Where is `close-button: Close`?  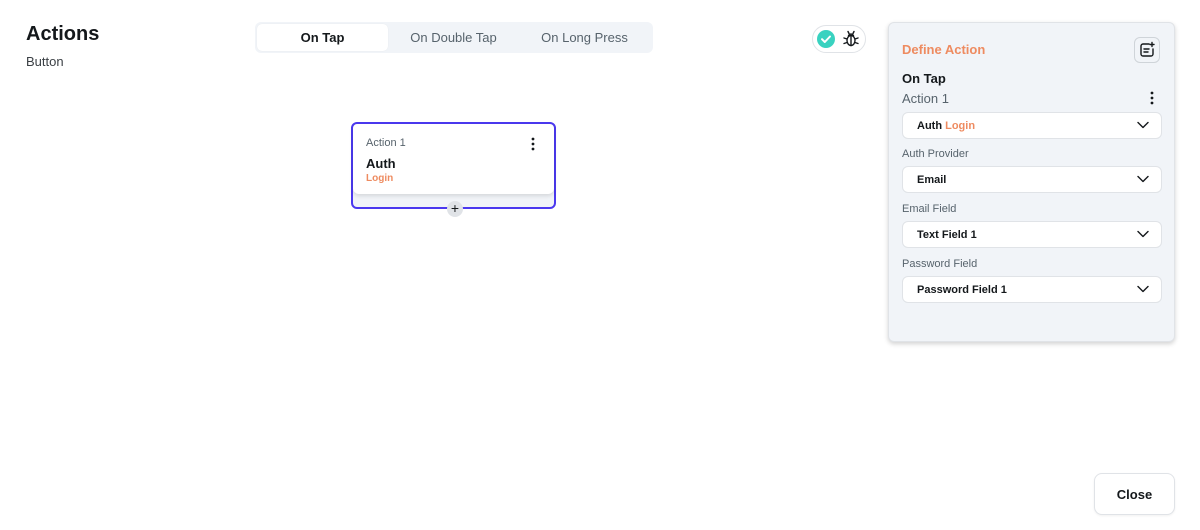 close-button: Close is located at coordinates (1134, 494).